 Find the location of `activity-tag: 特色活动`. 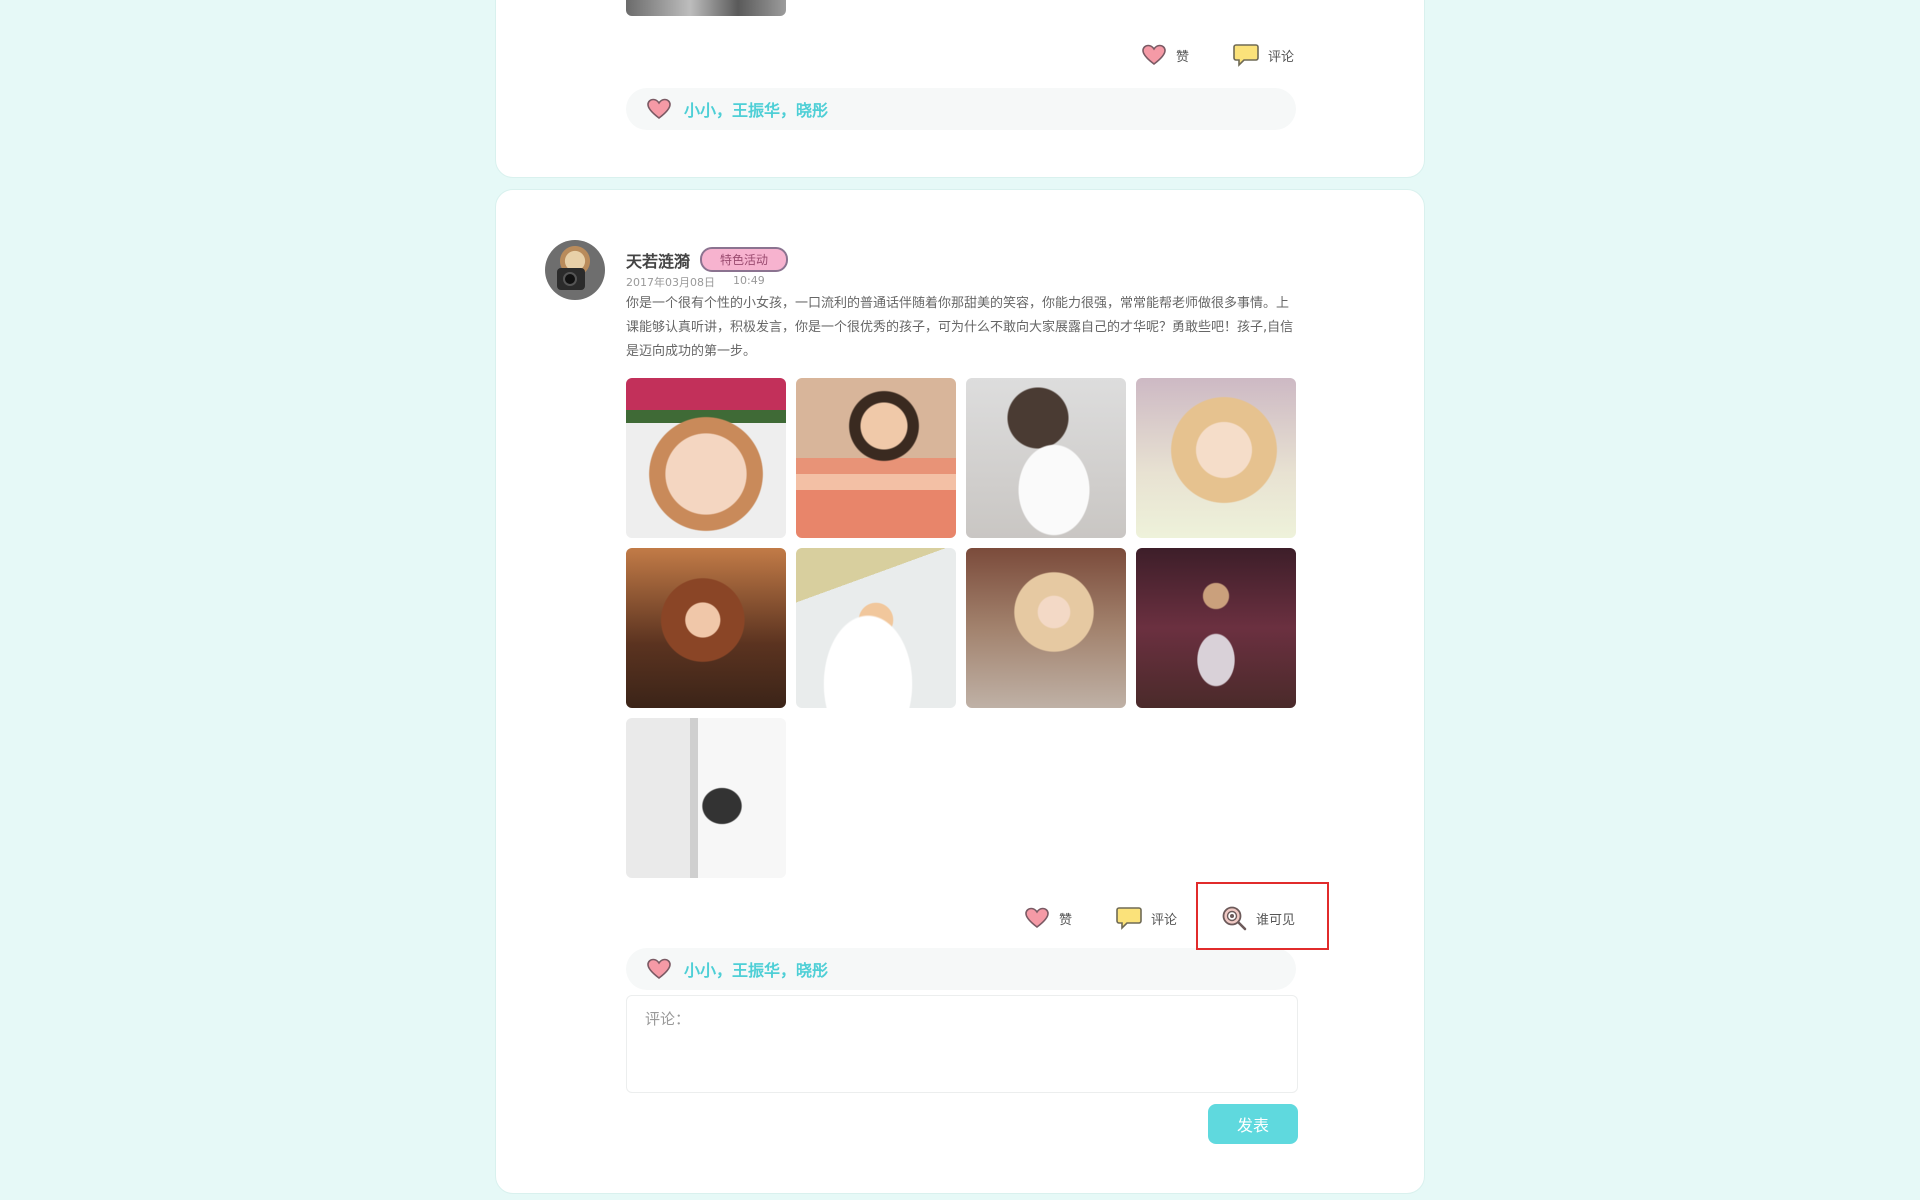

activity-tag: 特色活动 is located at coordinates (744, 259).